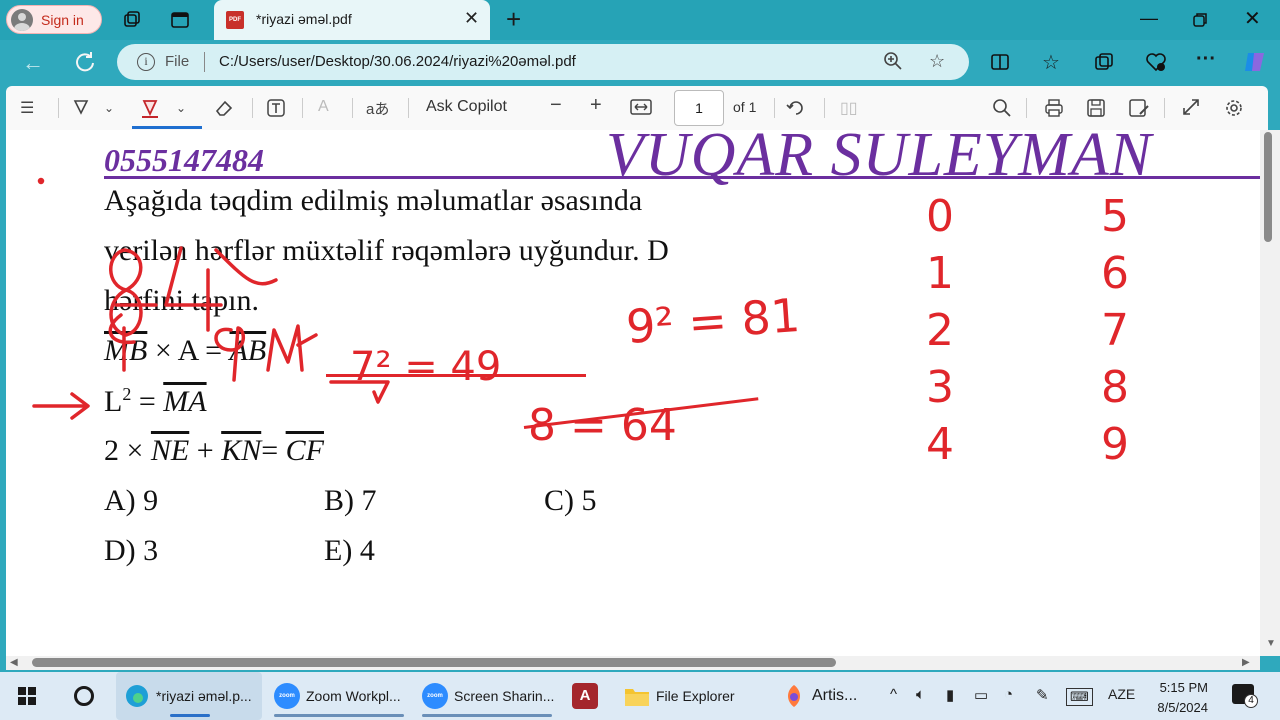  Describe the element at coordinates (211, 298) in the screenshot. I see `ink-annotations` at that location.